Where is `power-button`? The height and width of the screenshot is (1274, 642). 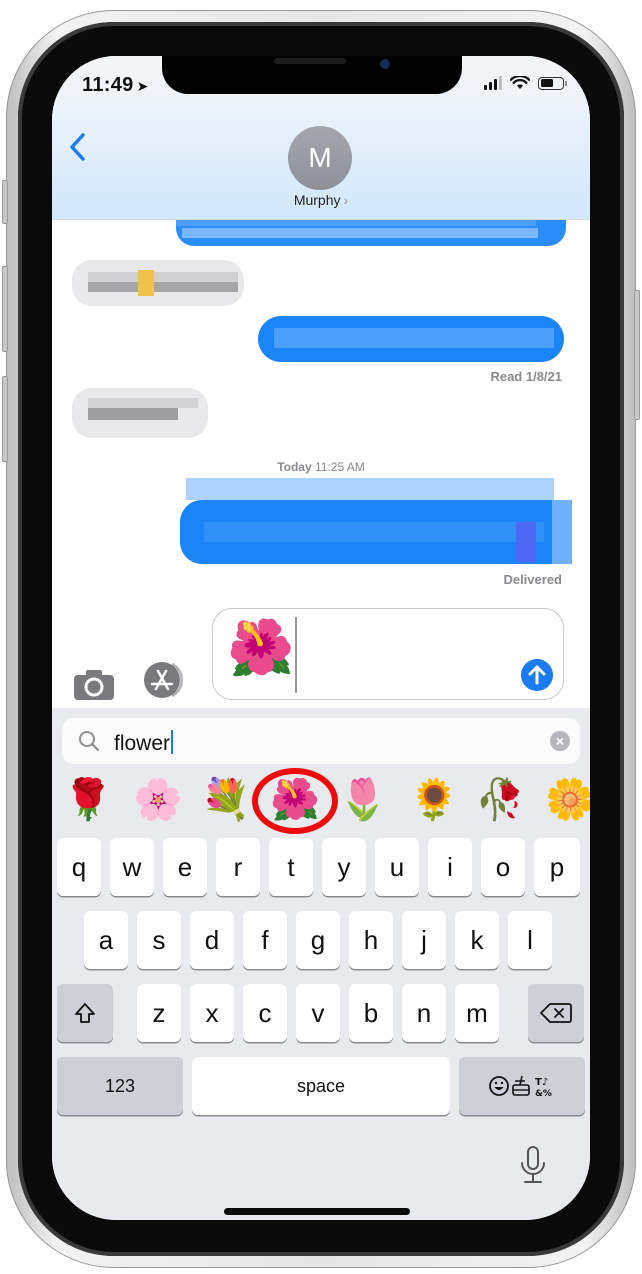 power-button is located at coordinates (637, 355).